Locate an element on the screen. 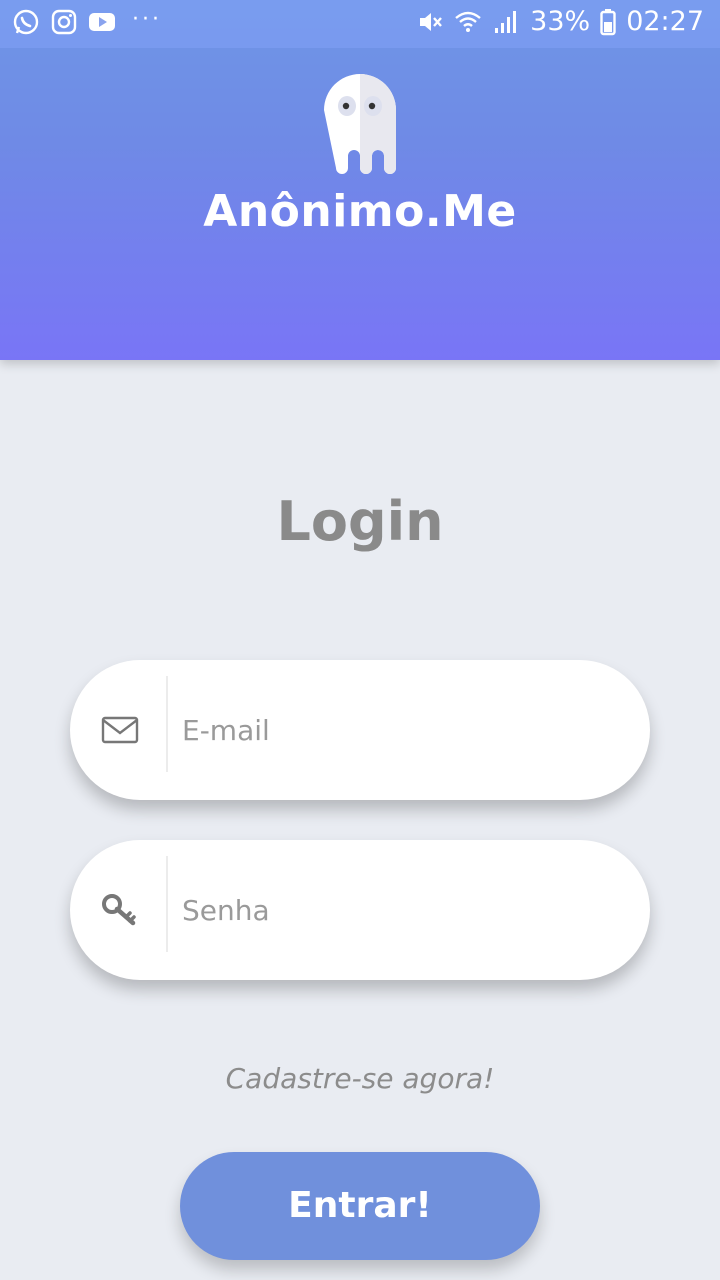  password-input is located at coordinates (397, 910).